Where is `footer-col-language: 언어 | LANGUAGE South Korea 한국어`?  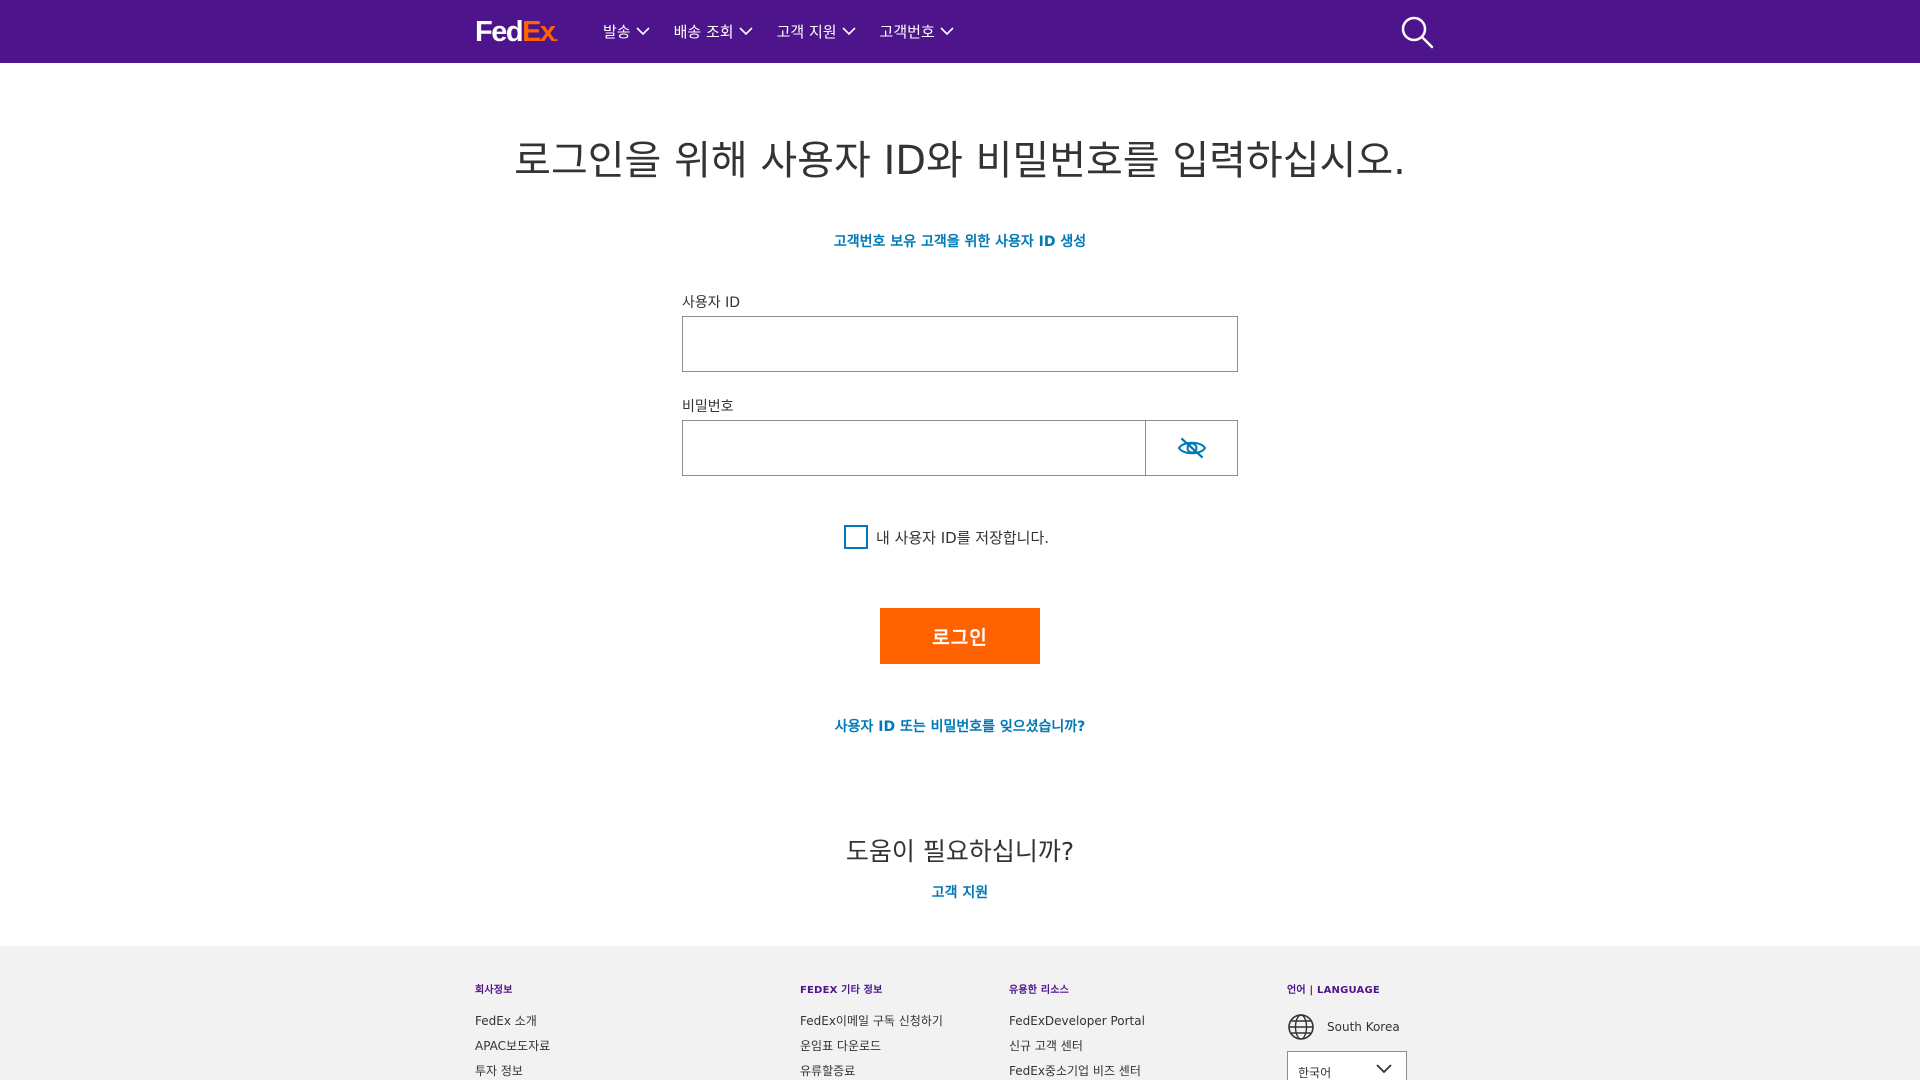 footer-col-language: 언어 | LANGUAGE South Korea 한국어 is located at coordinates (1347, 1030).